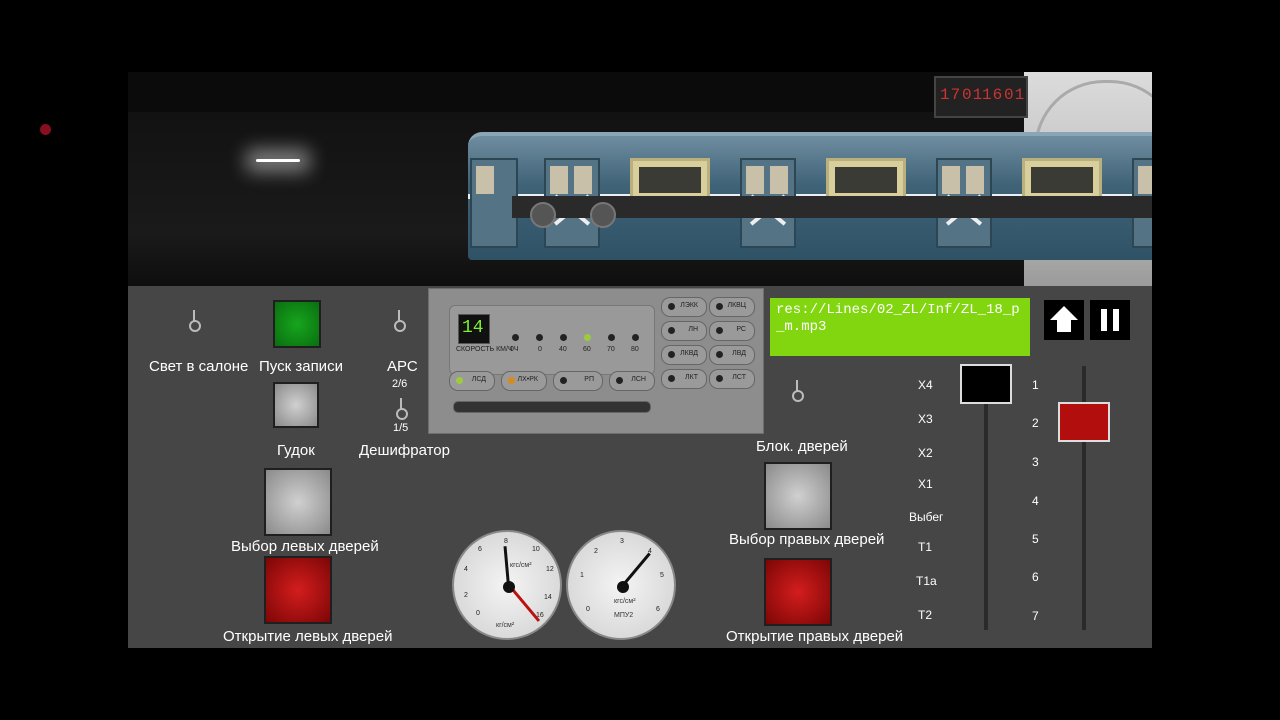 This screenshot has width=1280, height=720. I want to click on select-right-doors-label: Выбор правых дверей, so click(807, 539).